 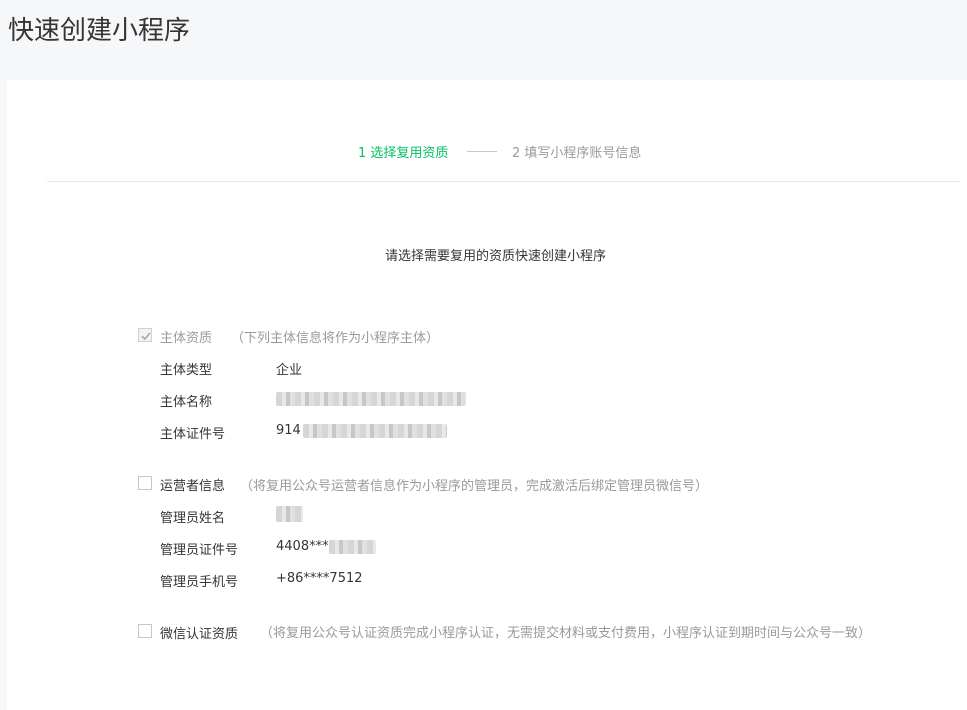 What do you see at coordinates (375, 431) in the screenshot?
I see `entity-id-redacted` at bounding box center [375, 431].